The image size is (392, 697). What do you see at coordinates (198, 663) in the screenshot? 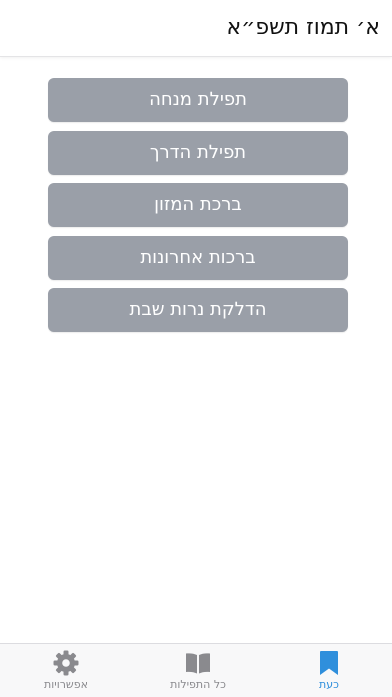
I see `book-icon` at bounding box center [198, 663].